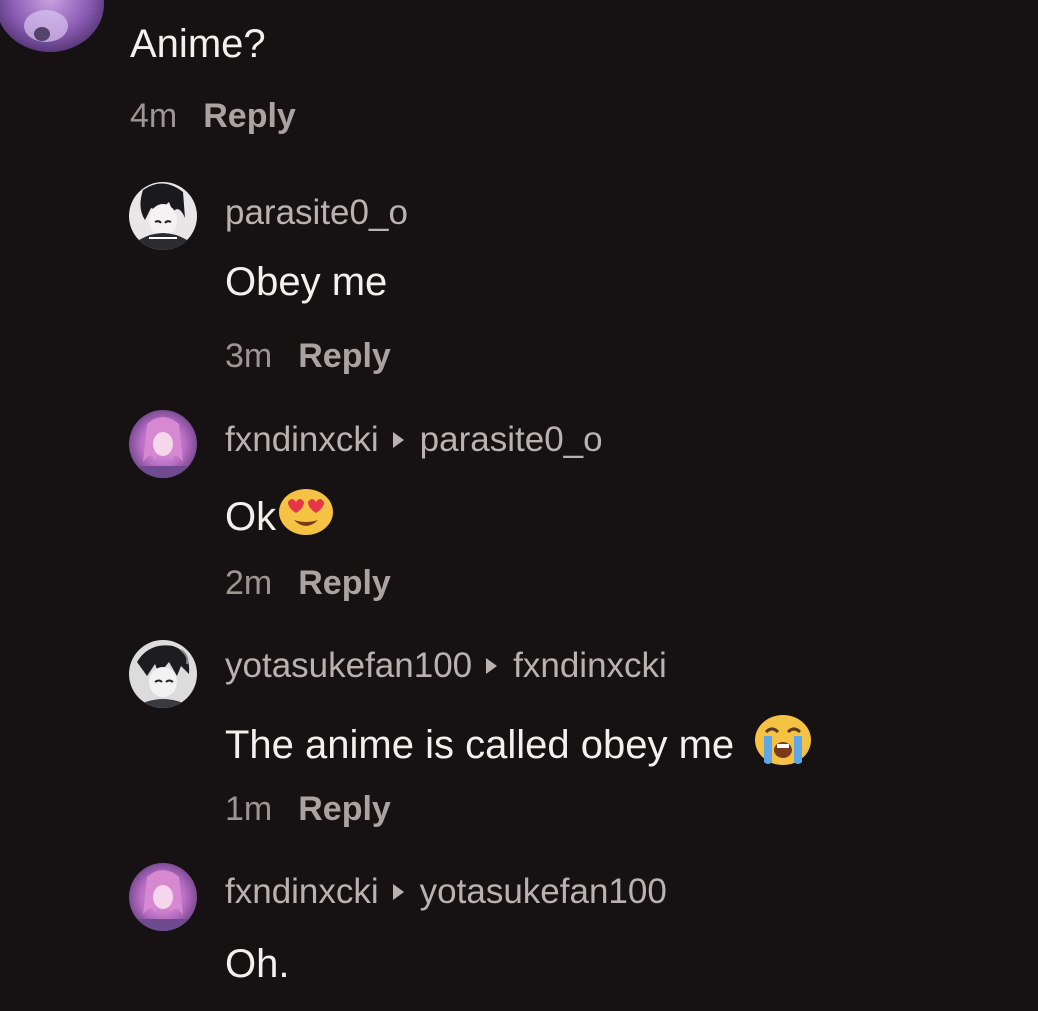 The width and height of the screenshot is (1038, 1011). I want to click on reply-header: yotasukefan100 fxndinxcki, so click(446, 666).